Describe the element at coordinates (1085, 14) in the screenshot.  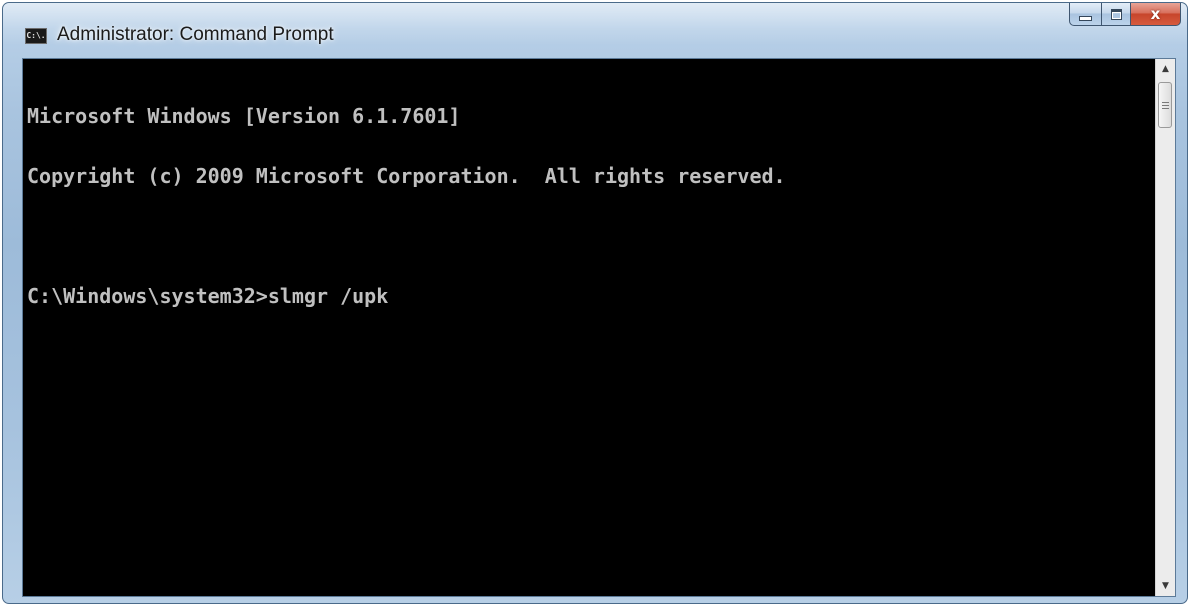
I see `minimize-button` at that location.